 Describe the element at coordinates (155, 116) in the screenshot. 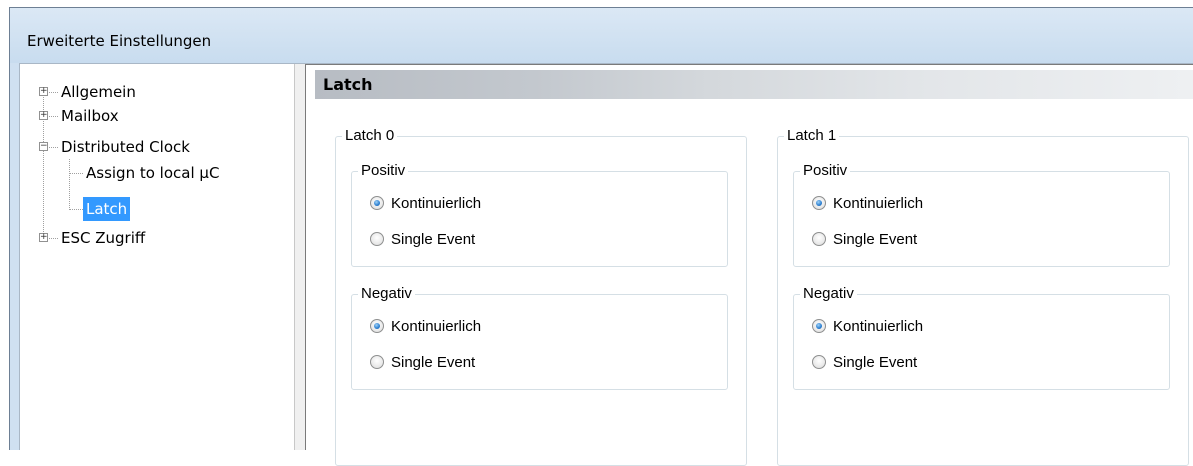

I see `tree-item-mailbox: + Mailbox` at that location.